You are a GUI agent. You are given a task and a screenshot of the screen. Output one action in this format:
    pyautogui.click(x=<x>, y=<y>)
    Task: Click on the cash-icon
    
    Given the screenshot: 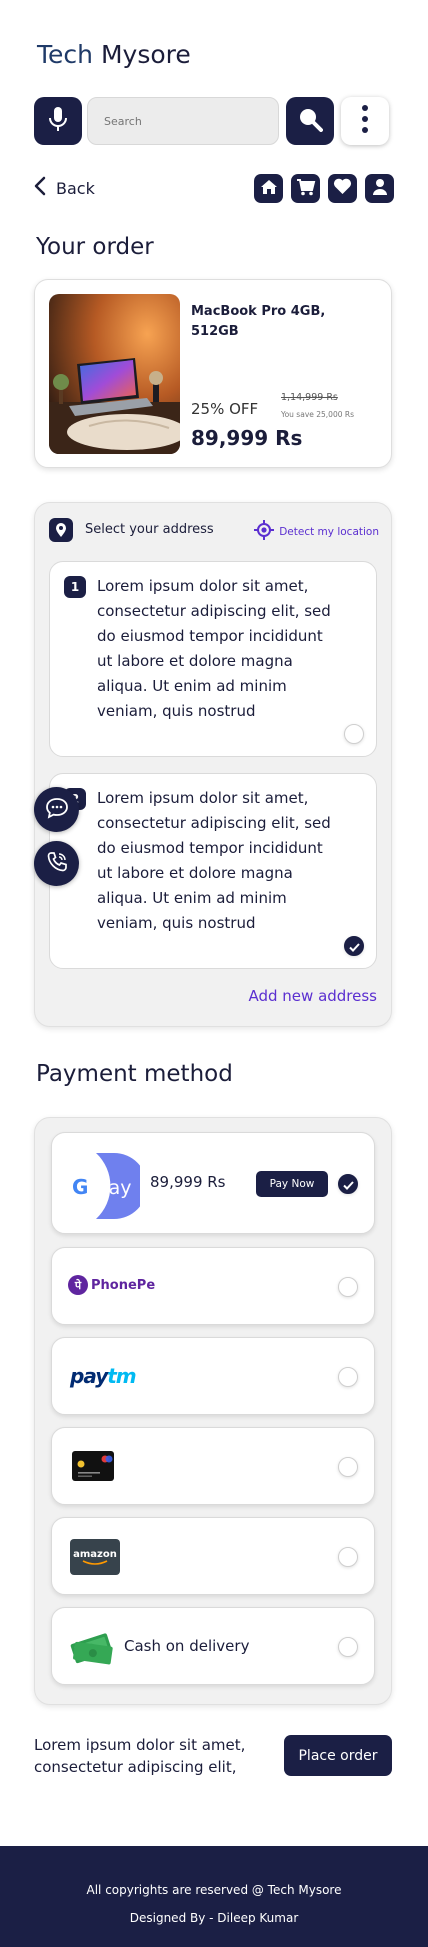 What is the action you would take?
    pyautogui.click(x=92, y=1649)
    